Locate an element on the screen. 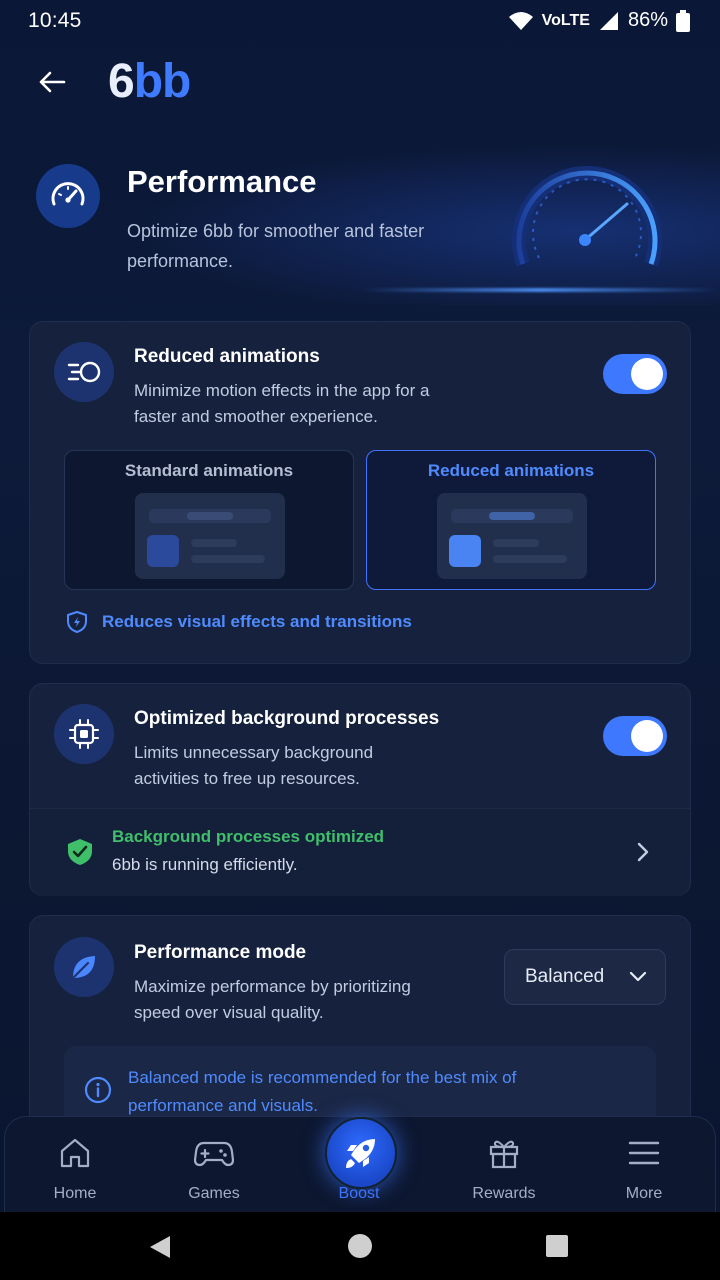 The height and width of the screenshot is (1280, 720). dropdown-value: Balanced is located at coordinates (565, 976).